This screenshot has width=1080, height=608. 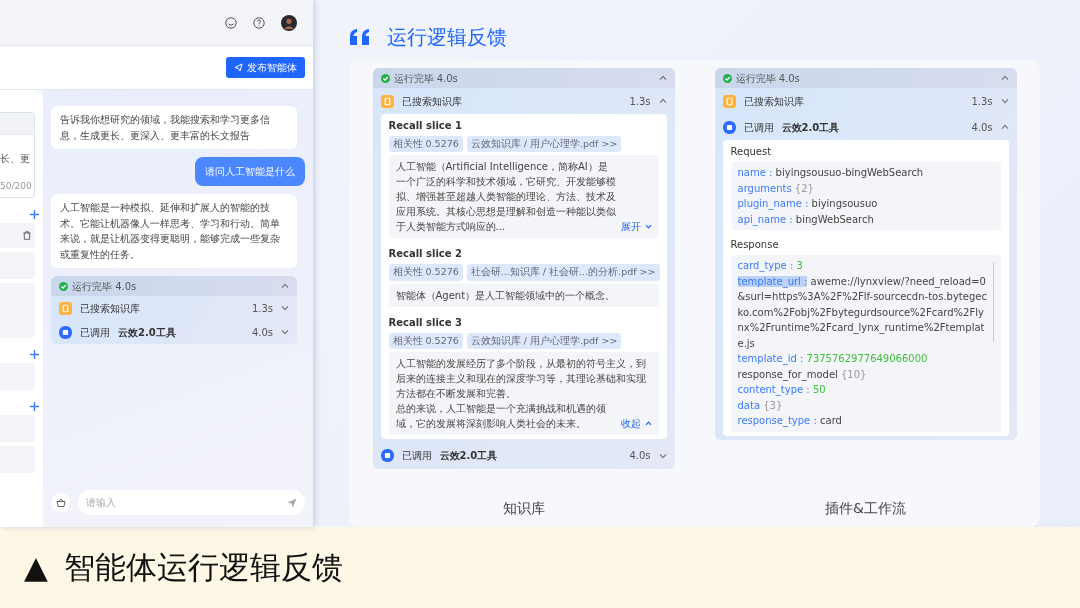 I want to click on toggle-link: 展开, so click(x=630, y=227).